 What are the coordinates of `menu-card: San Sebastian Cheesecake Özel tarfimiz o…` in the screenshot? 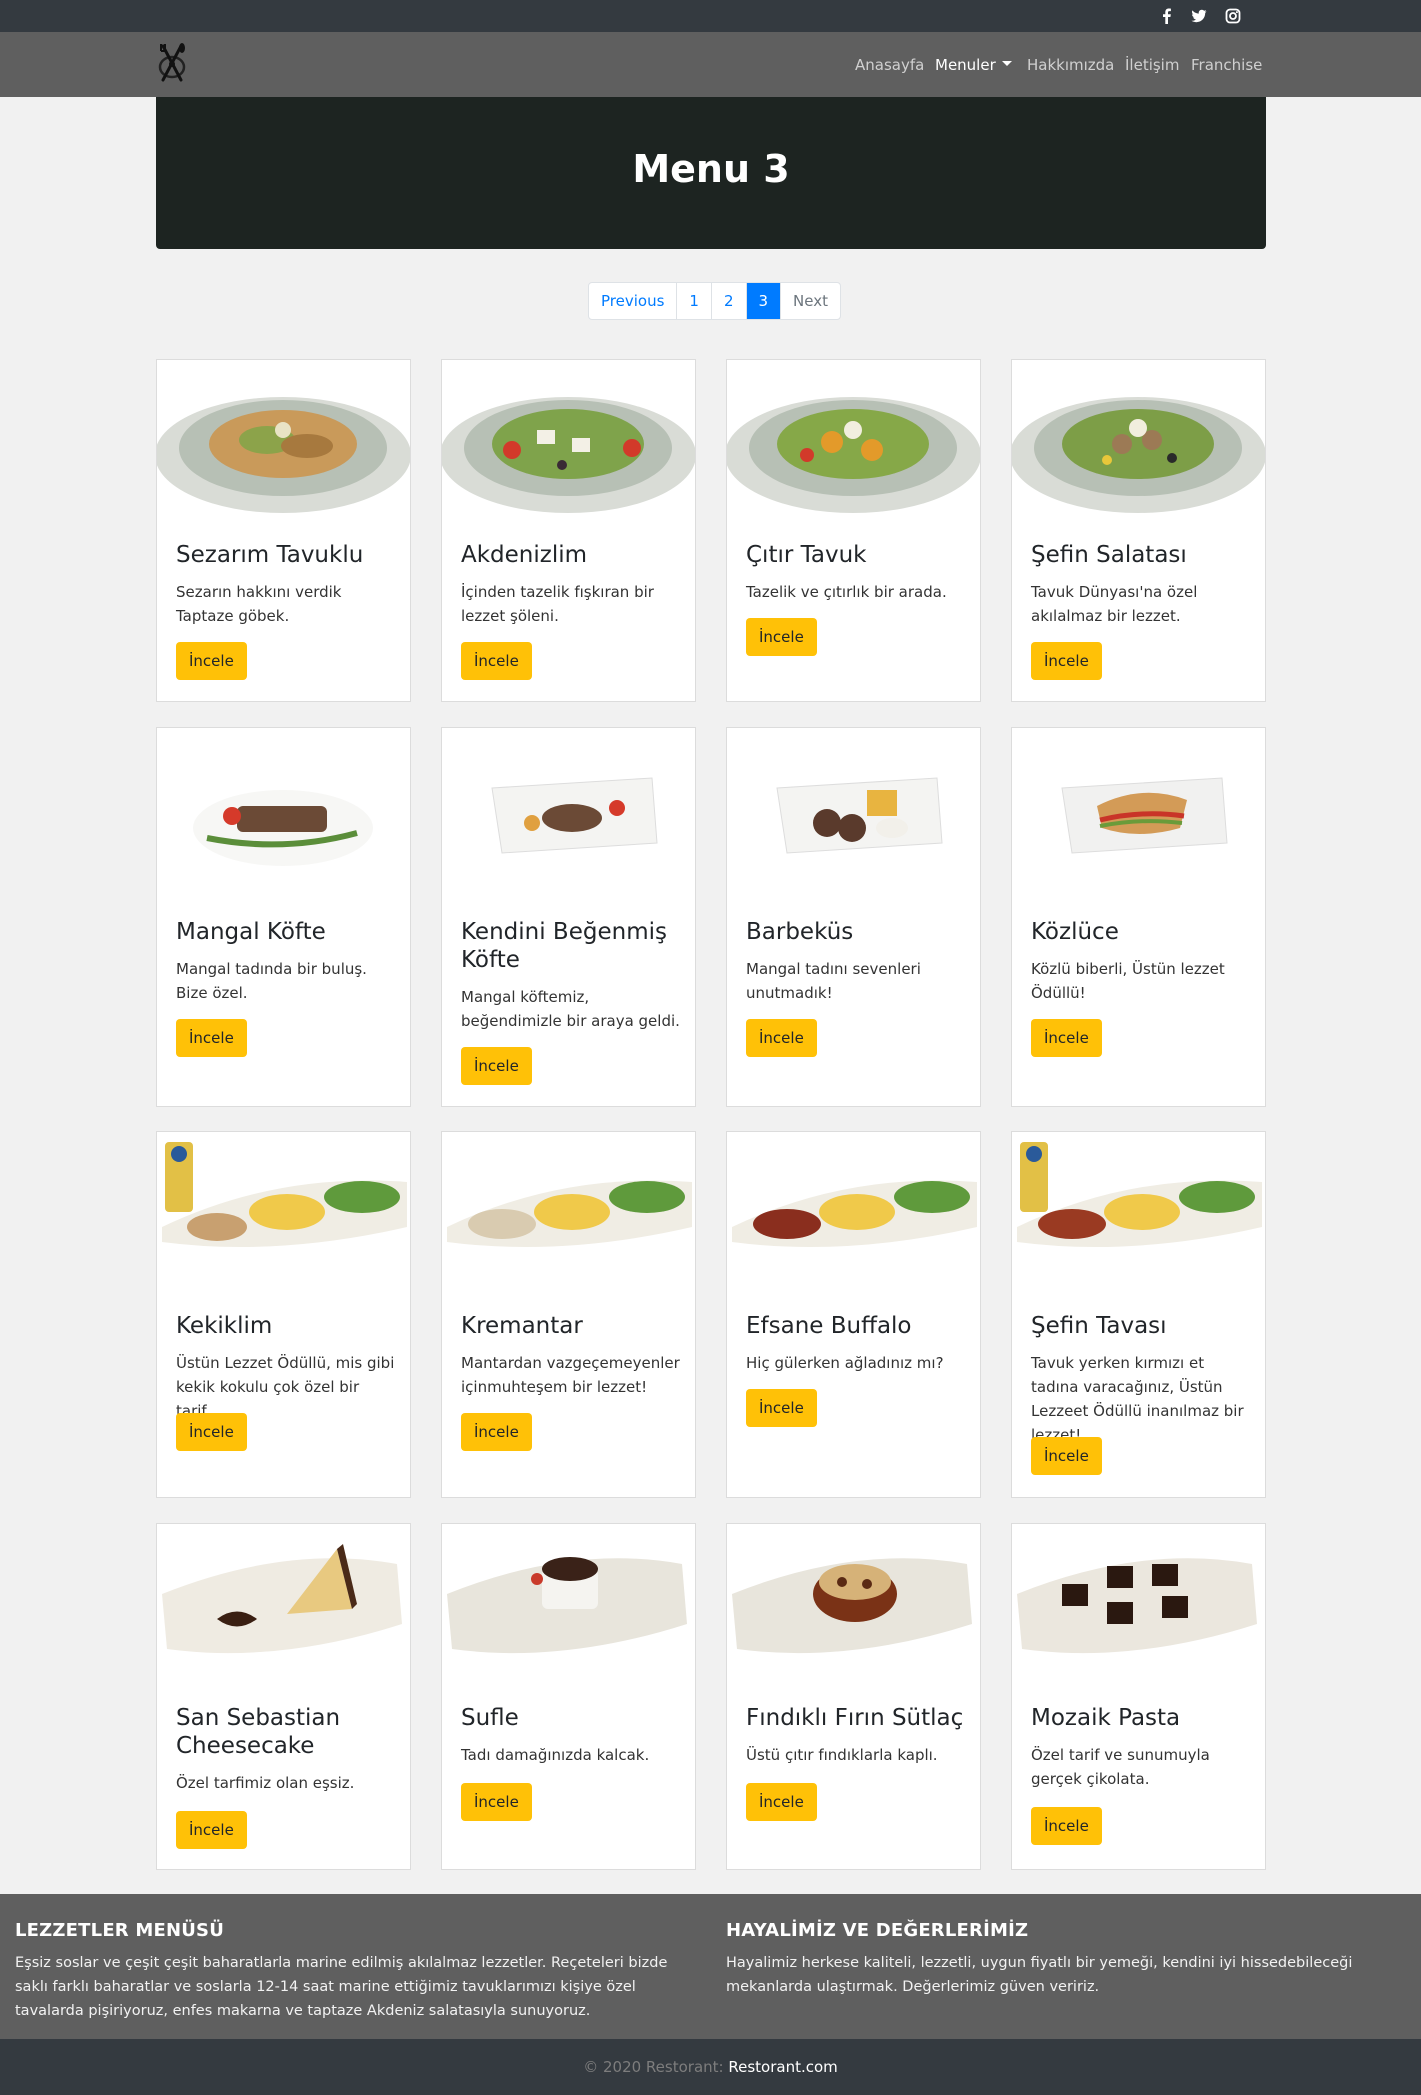 It's located at (283, 1696).